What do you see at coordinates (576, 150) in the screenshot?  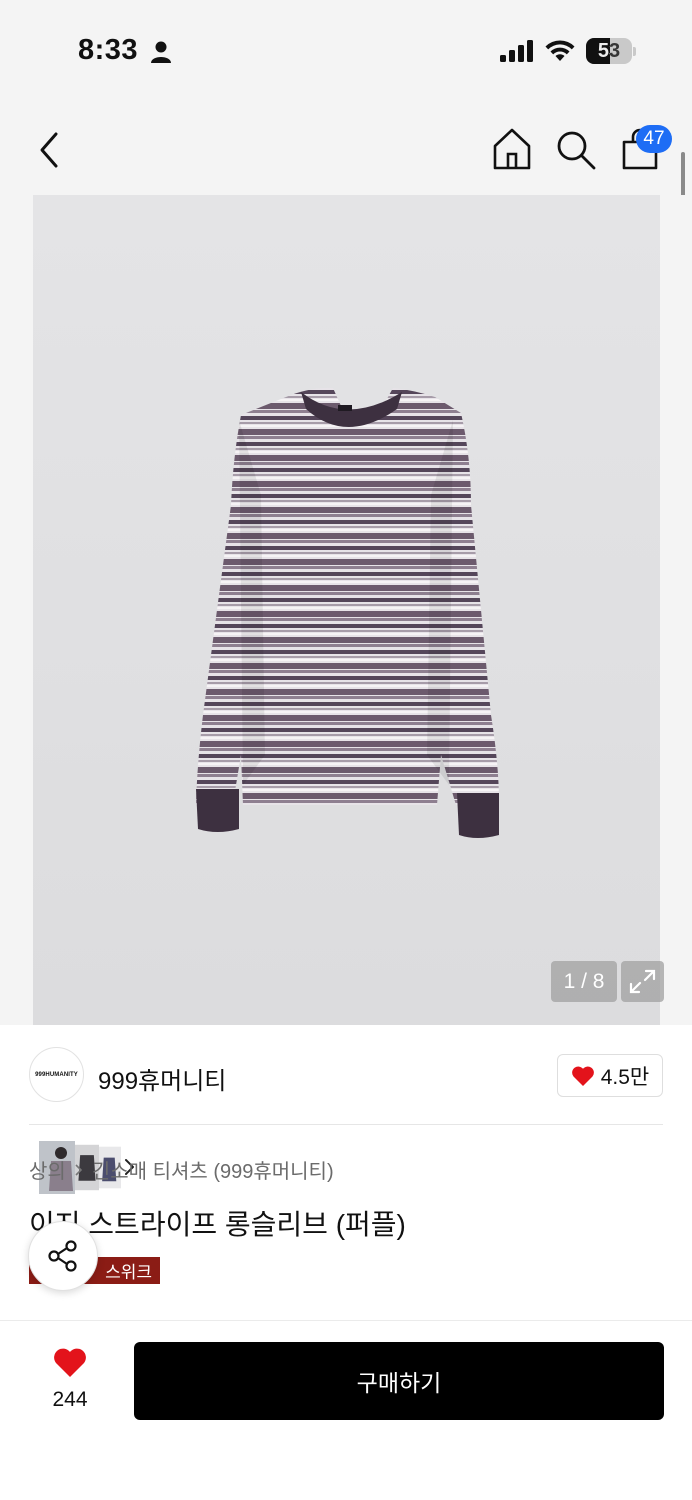 I see `search-icon` at bounding box center [576, 150].